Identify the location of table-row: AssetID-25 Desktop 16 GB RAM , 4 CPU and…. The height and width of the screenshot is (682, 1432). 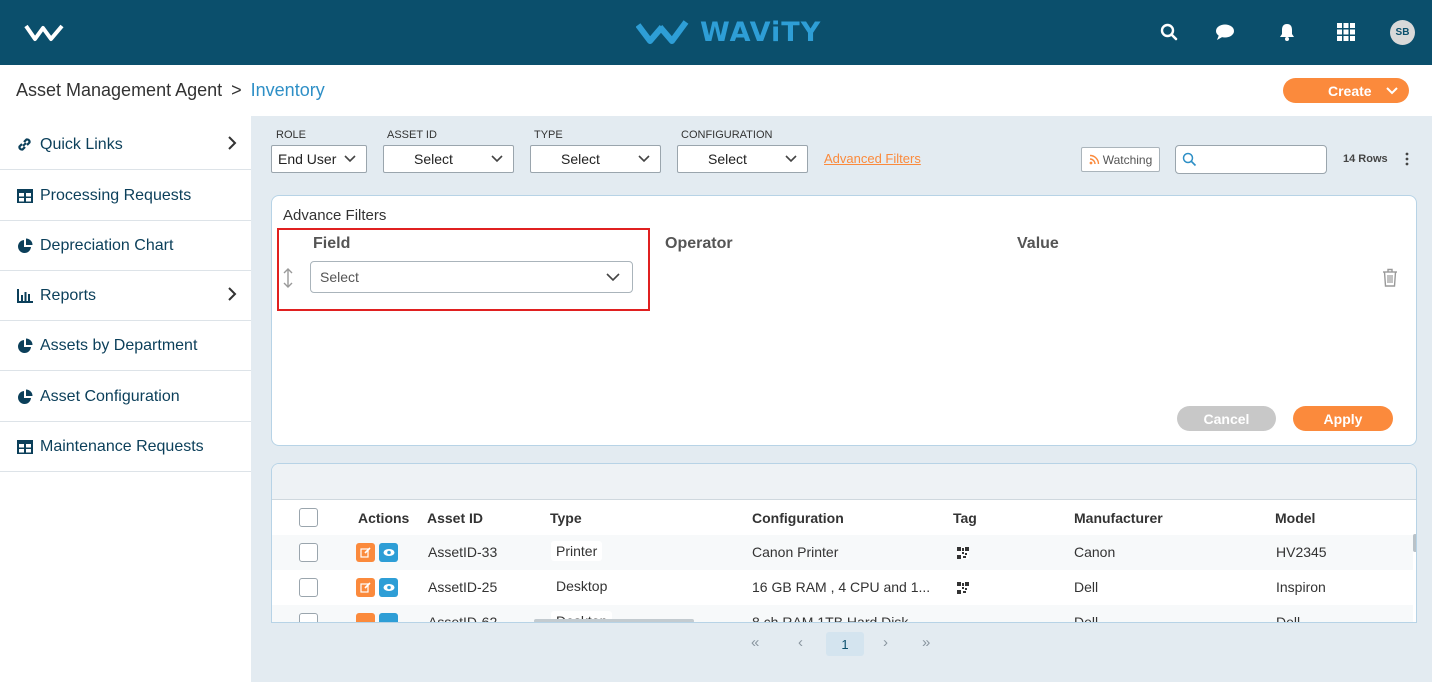
(842, 587).